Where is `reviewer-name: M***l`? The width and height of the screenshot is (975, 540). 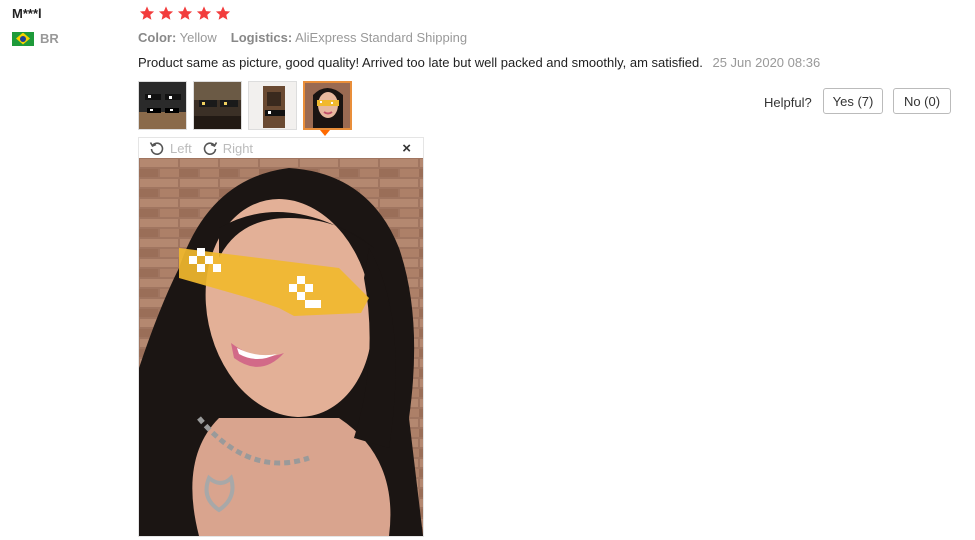
reviewer-name: M***l is located at coordinates (27, 13).